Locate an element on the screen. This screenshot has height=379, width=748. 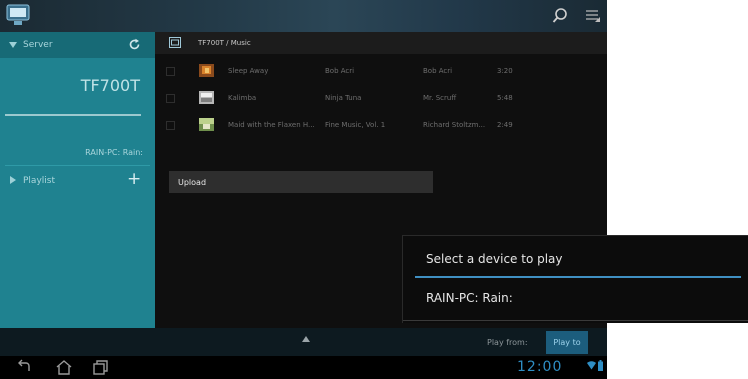
home-icon is located at coordinates (64, 367).